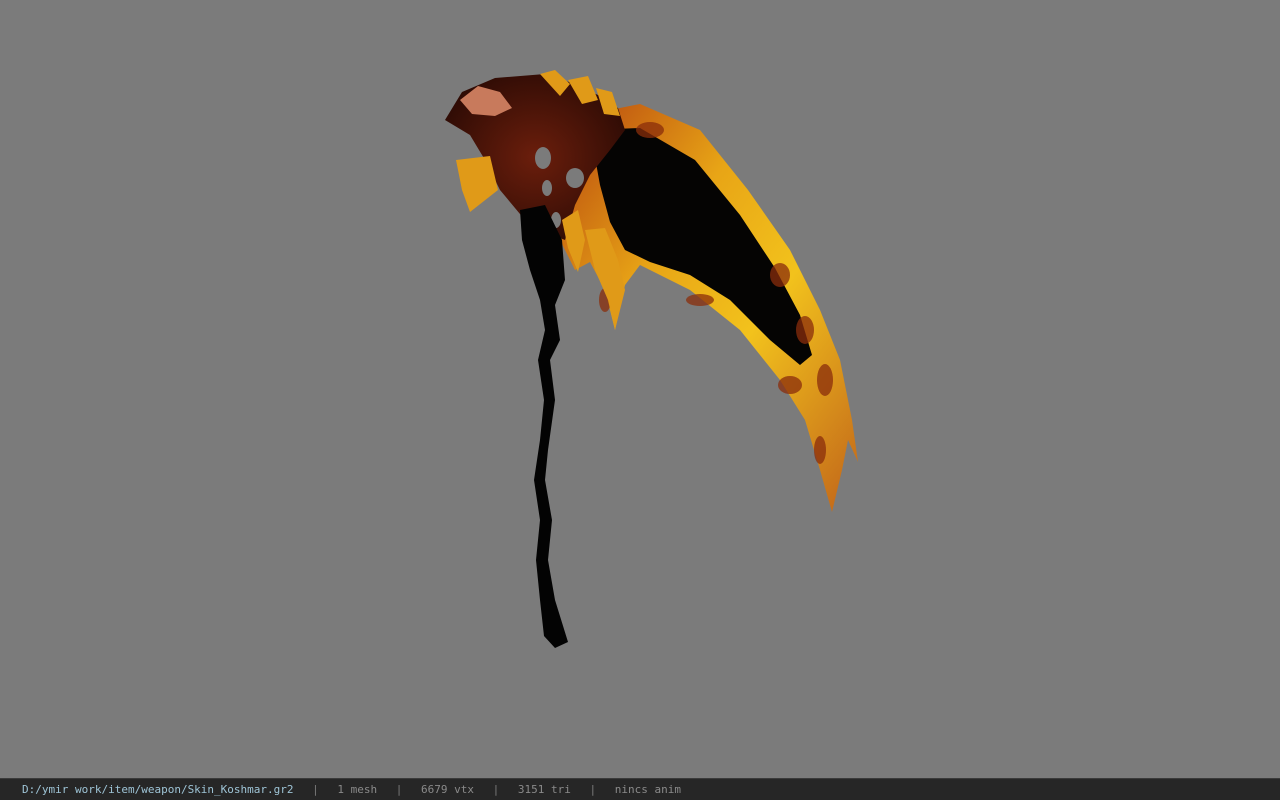  I want to click on mesh-count-text: 1 mesh, so click(357, 789).